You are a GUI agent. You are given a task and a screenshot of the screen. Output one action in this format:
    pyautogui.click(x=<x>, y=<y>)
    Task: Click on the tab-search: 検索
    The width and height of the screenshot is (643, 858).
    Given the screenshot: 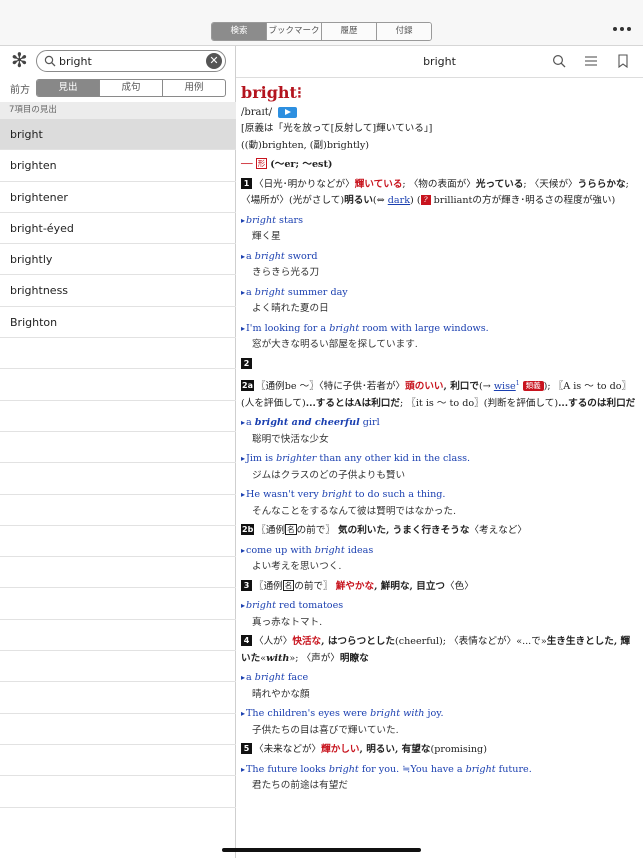 What is the action you would take?
    pyautogui.click(x=239, y=31)
    